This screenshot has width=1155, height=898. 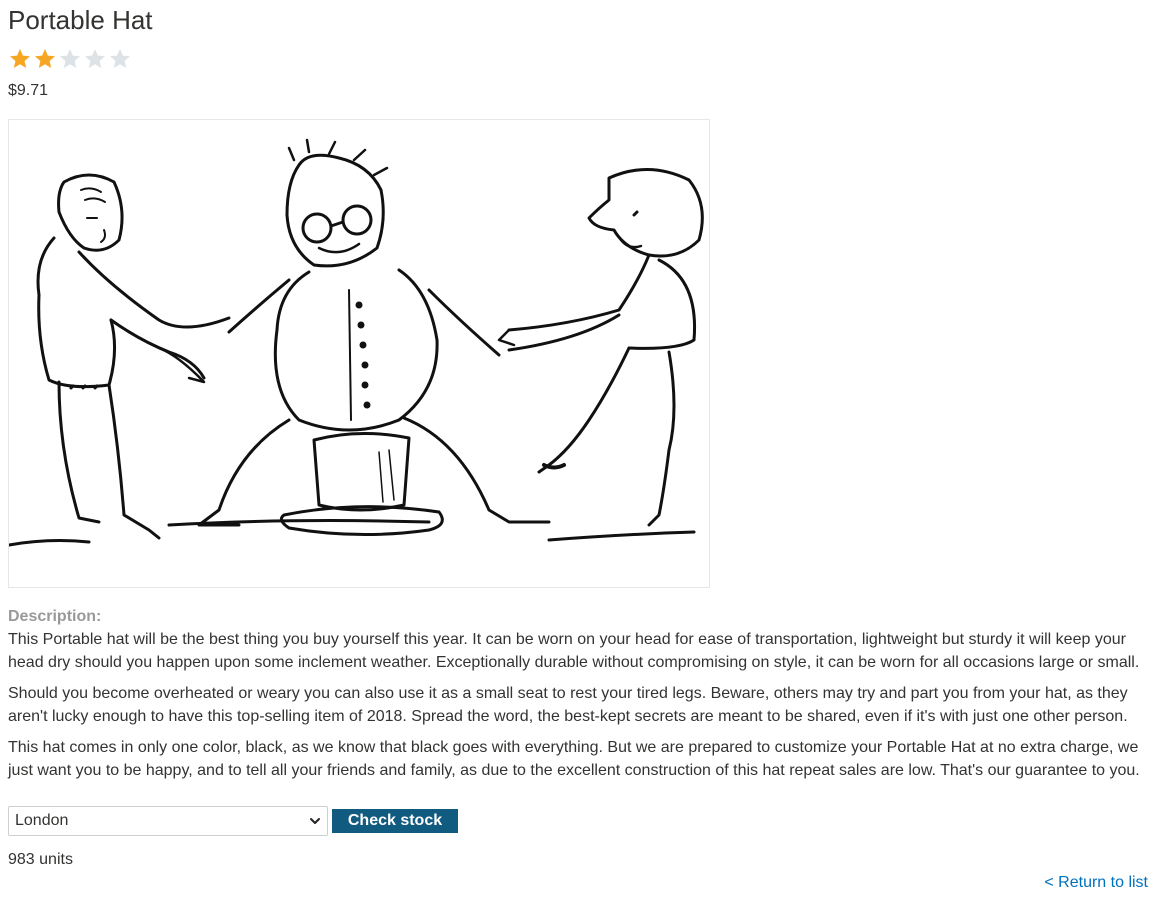 What do you see at coordinates (28, 90) in the screenshot?
I see `product-price: $9.71` at bounding box center [28, 90].